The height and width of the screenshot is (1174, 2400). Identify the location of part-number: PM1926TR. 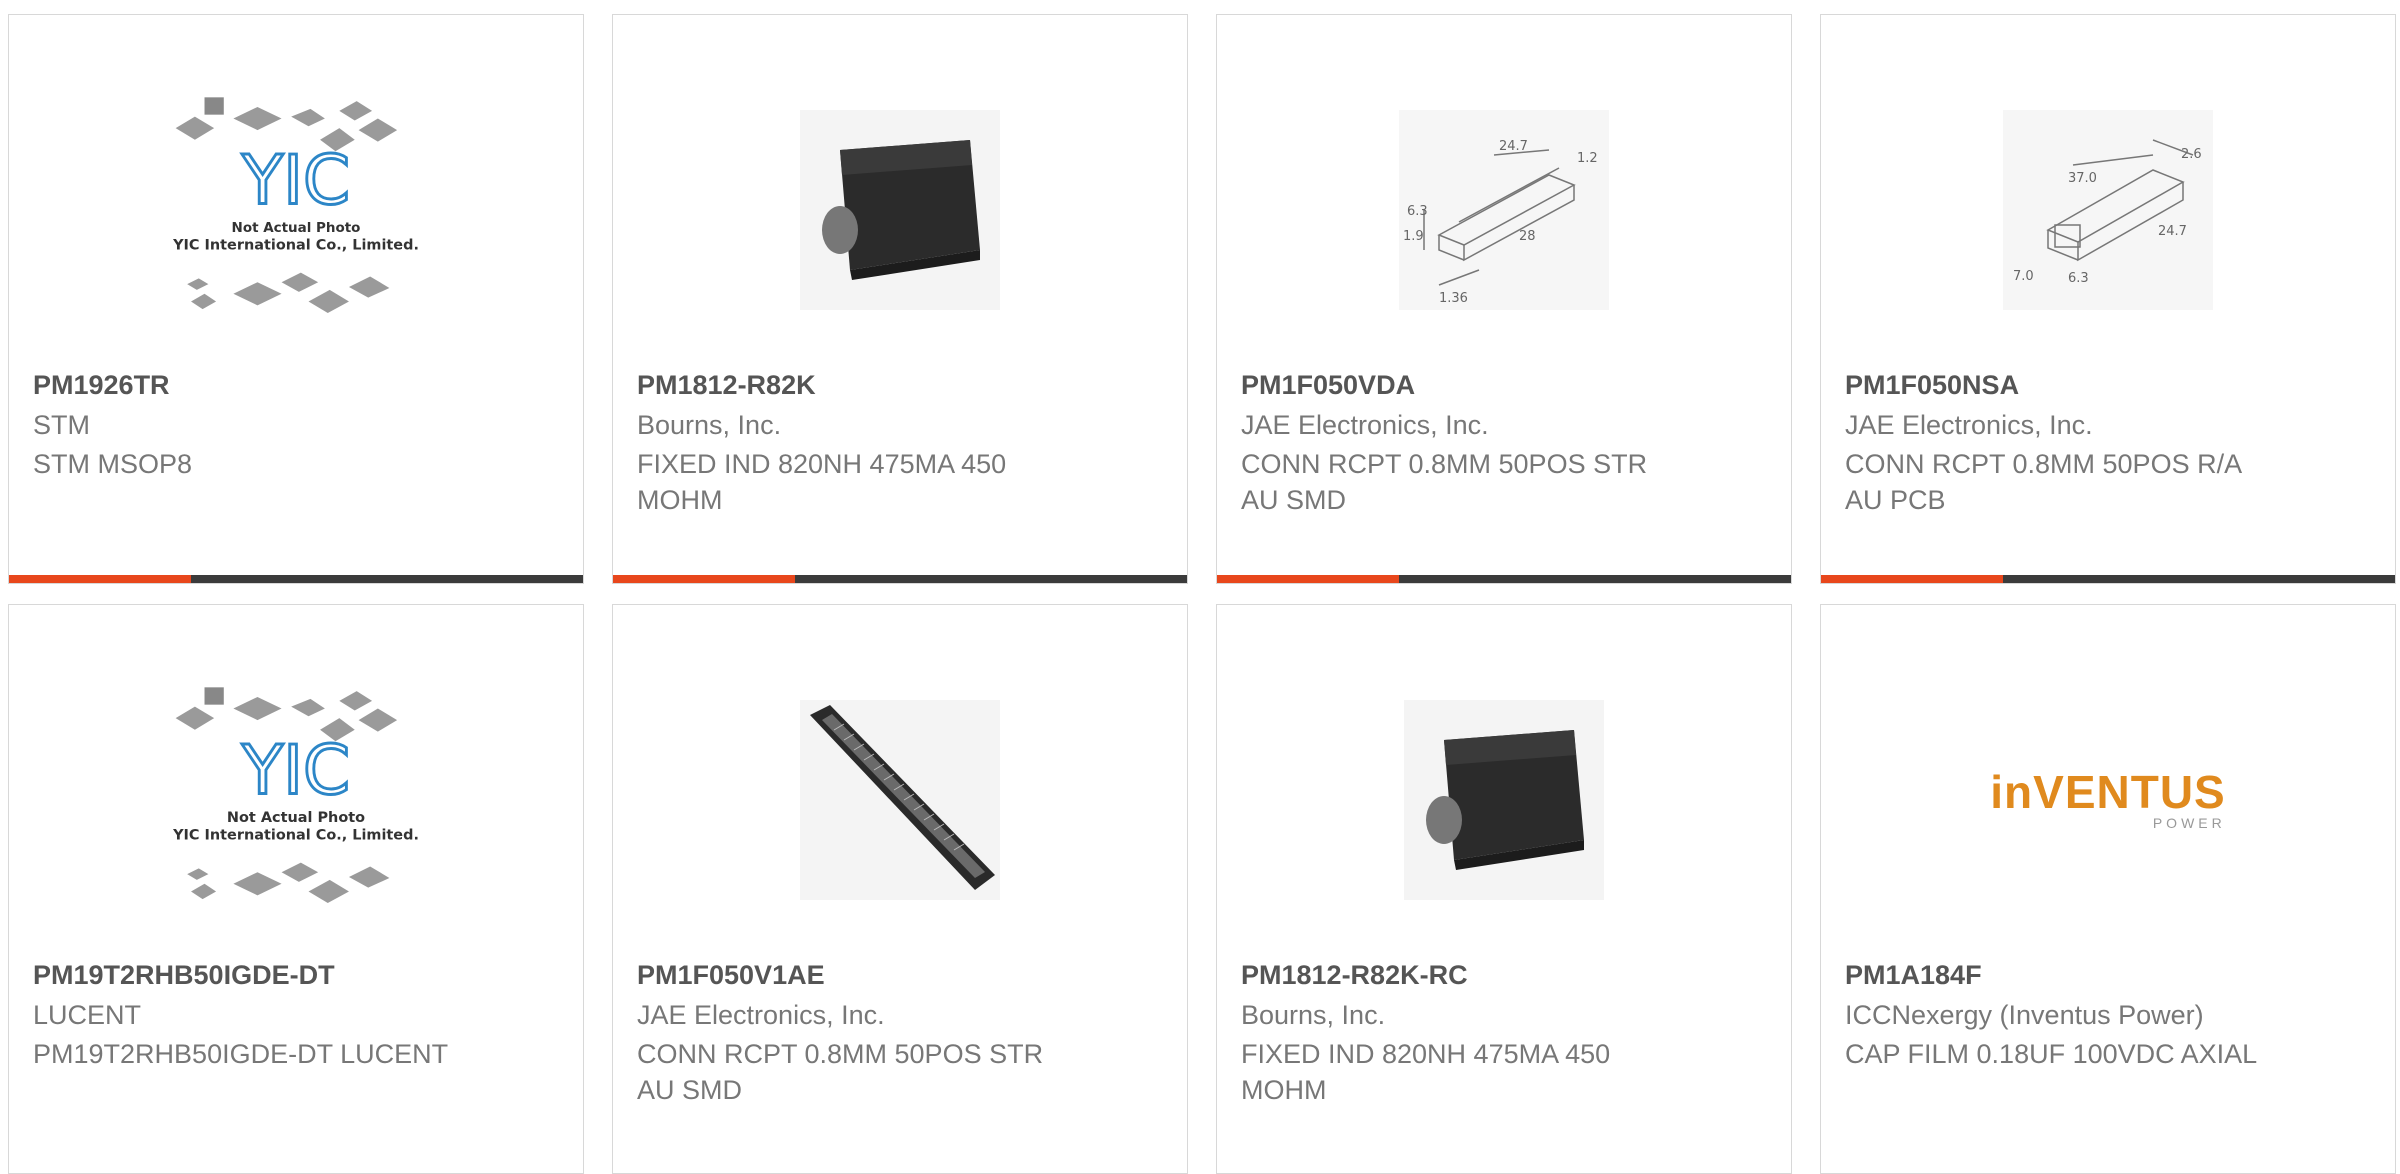
(101, 385).